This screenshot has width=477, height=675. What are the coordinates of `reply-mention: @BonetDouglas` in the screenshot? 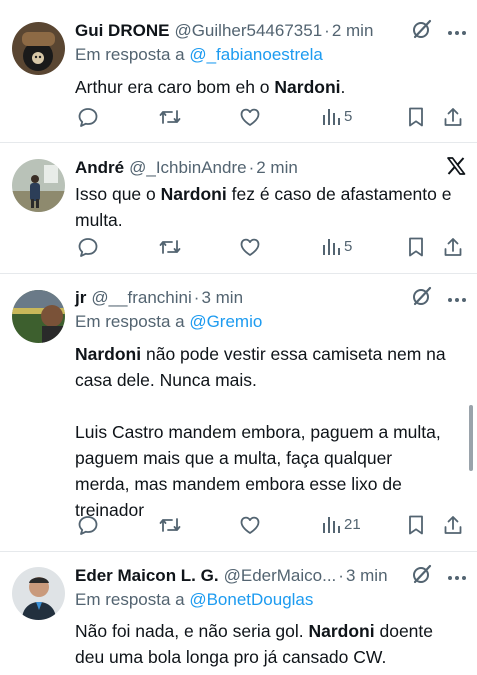 It's located at (251, 599).